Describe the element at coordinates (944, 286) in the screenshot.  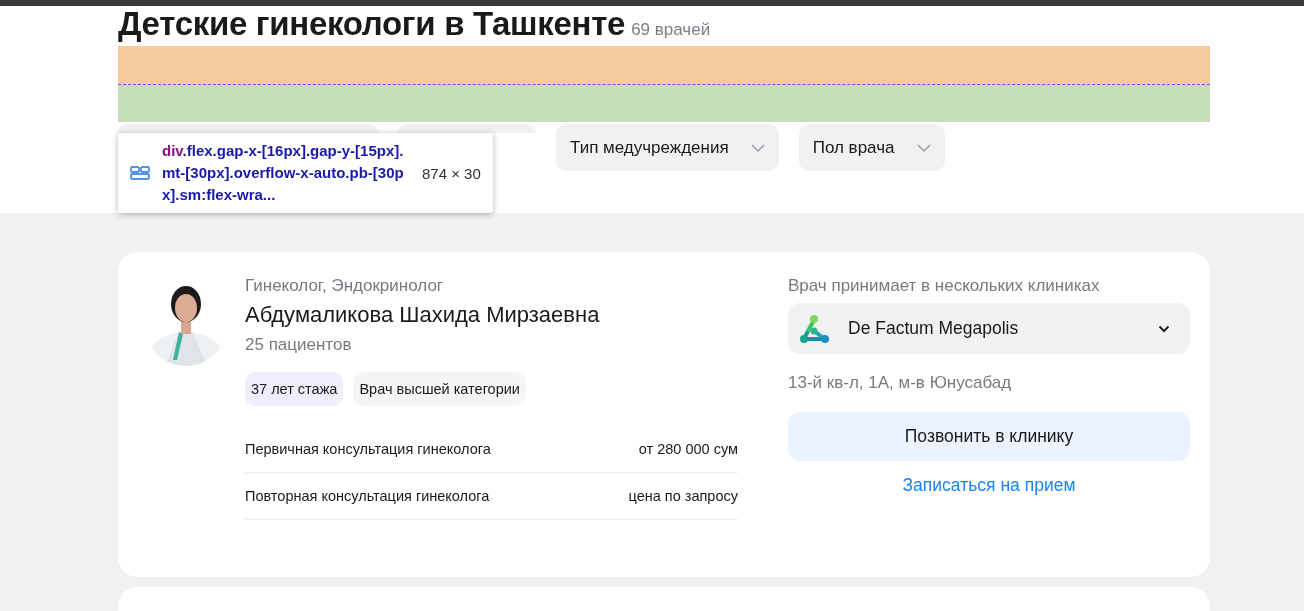
I see `clinics-label: Врач принимает в нескольких клиниках` at that location.